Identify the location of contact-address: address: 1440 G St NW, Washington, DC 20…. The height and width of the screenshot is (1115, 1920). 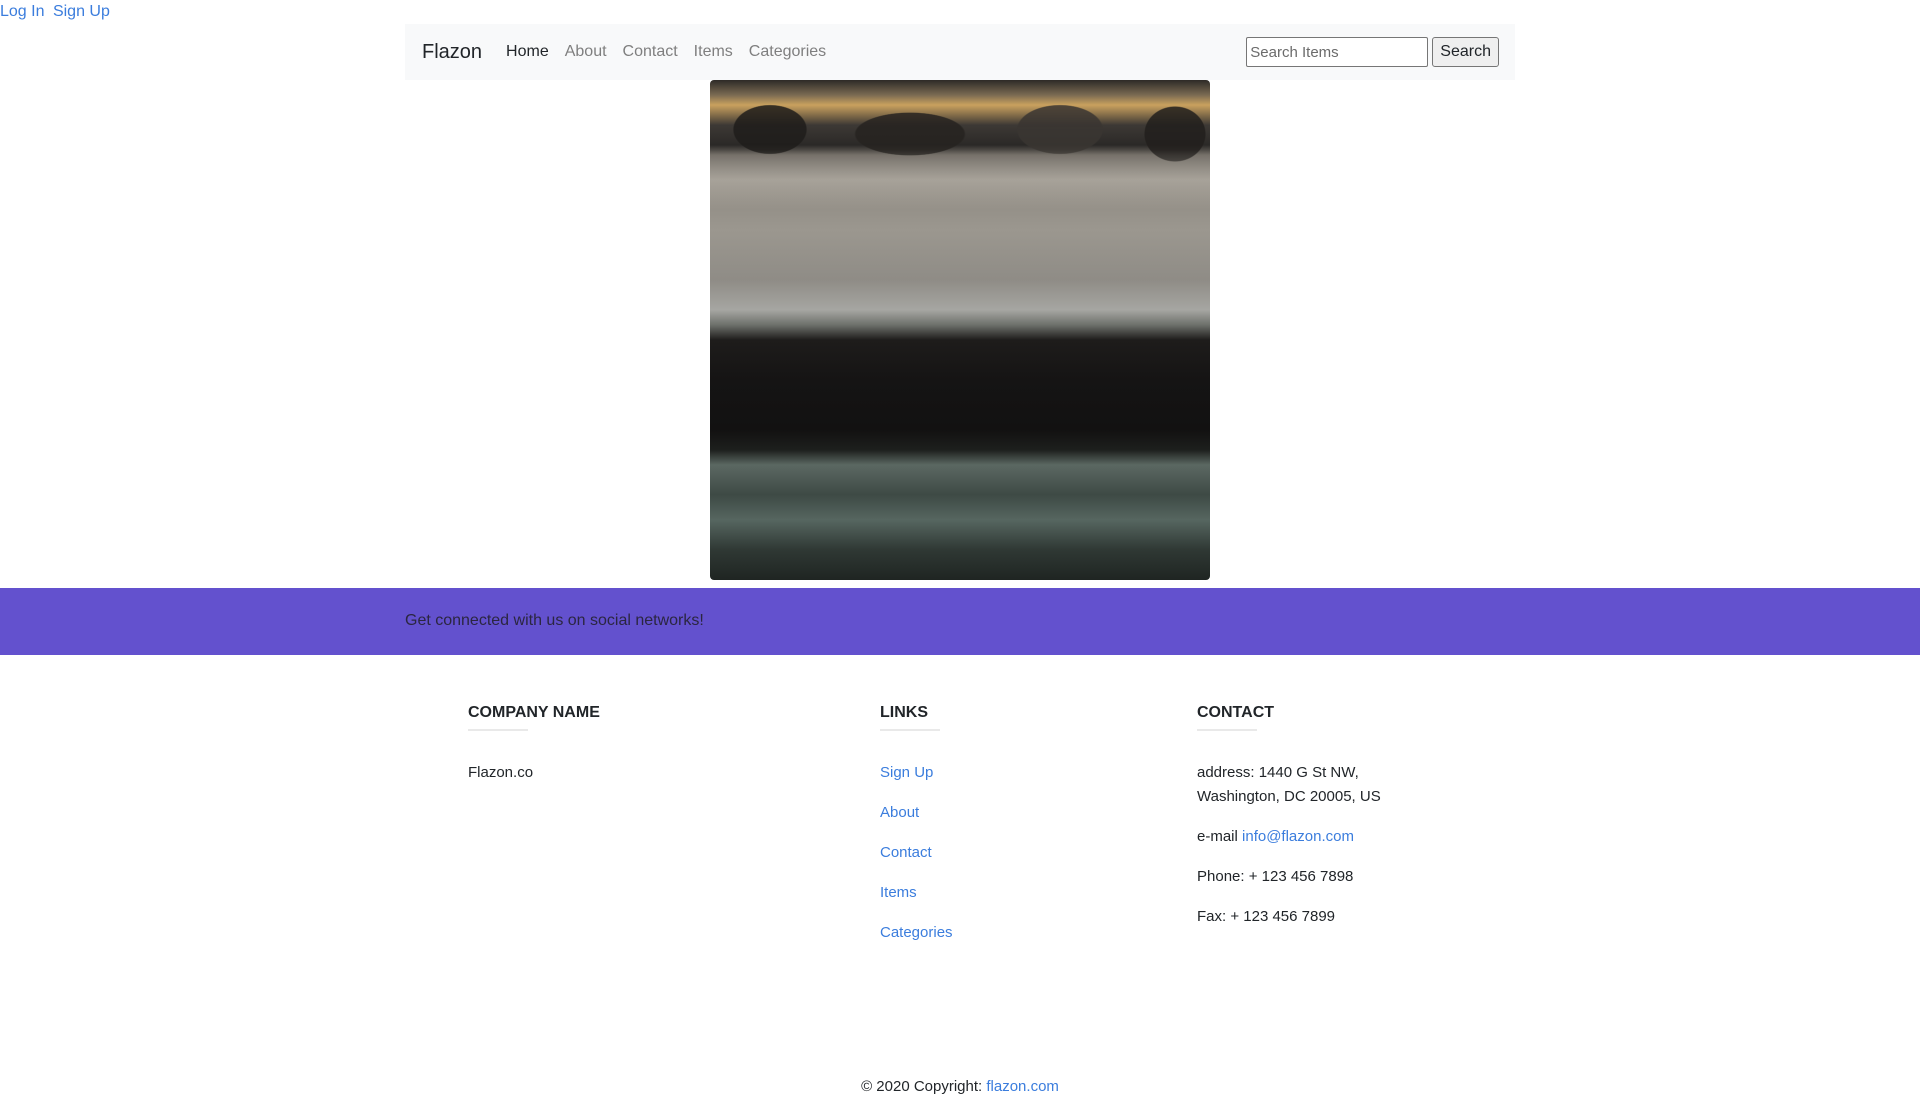
(1289, 785).